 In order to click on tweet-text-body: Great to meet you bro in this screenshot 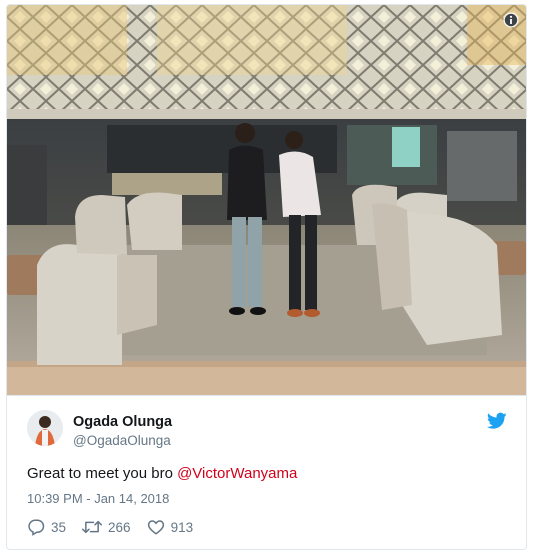, I will do `click(102, 473)`.